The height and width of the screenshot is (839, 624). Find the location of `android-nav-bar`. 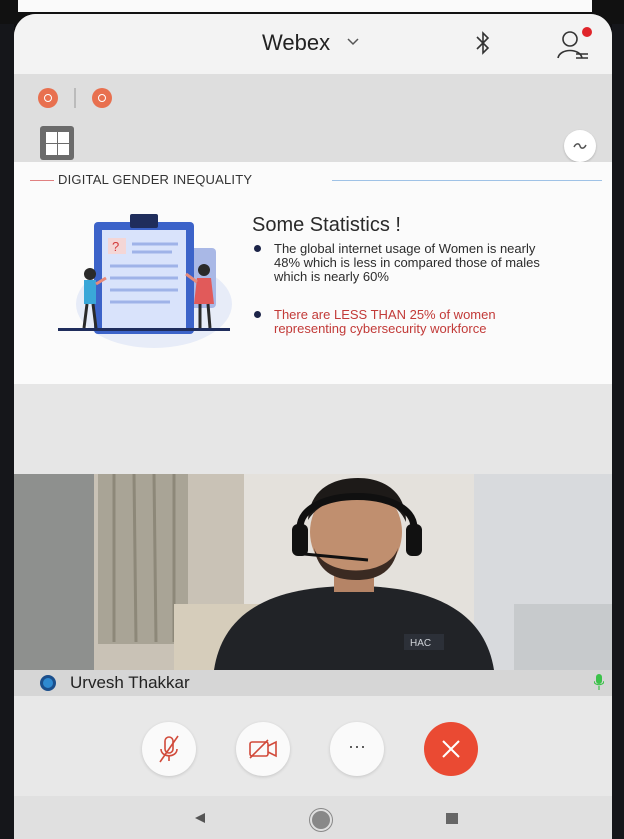

android-nav-bar is located at coordinates (313, 817).